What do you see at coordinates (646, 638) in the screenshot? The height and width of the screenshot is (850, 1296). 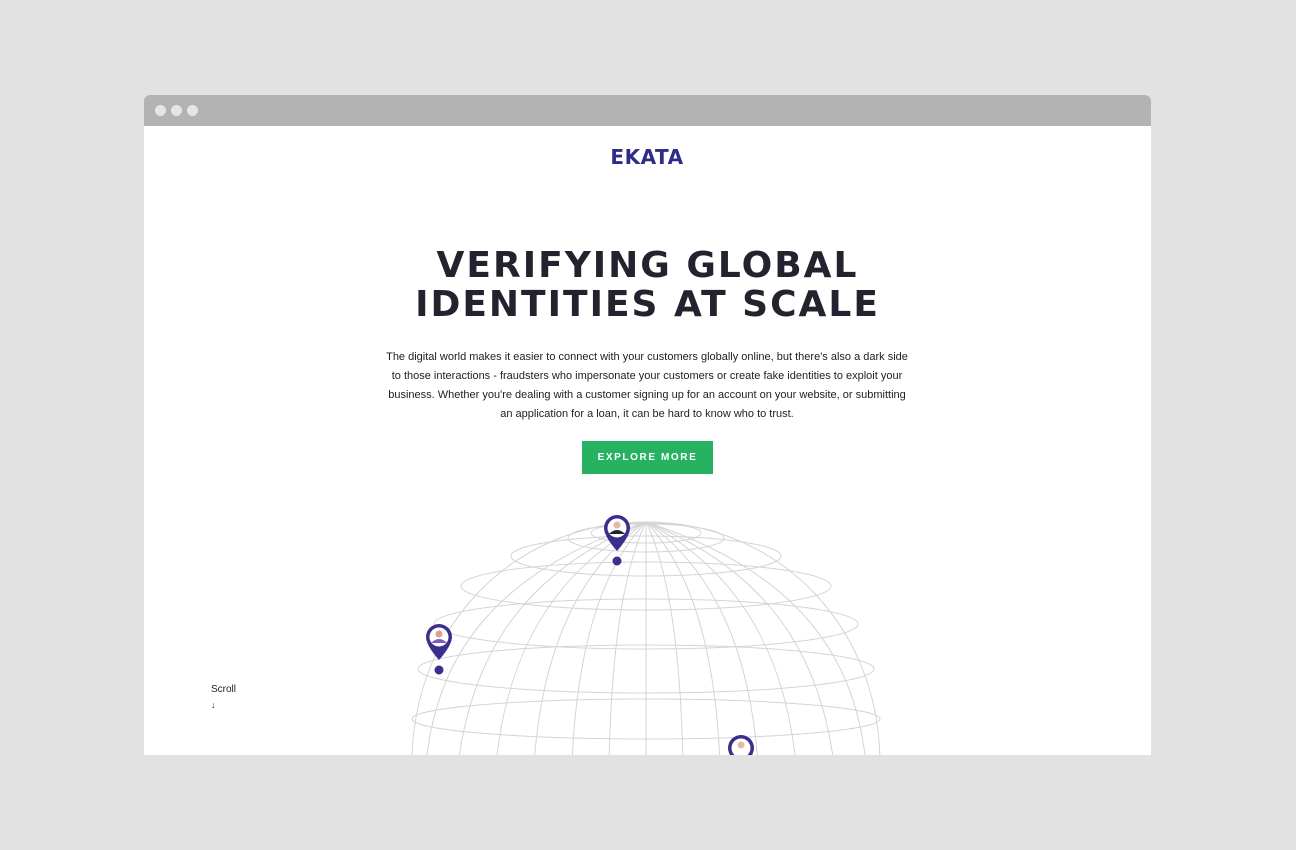 I see `globe-grid-lines` at bounding box center [646, 638].